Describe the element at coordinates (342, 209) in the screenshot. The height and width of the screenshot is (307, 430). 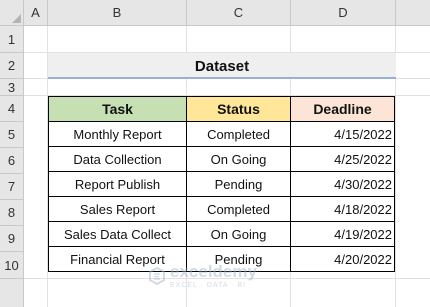
I see `cell-deadline: 4/18/2022` at that location.